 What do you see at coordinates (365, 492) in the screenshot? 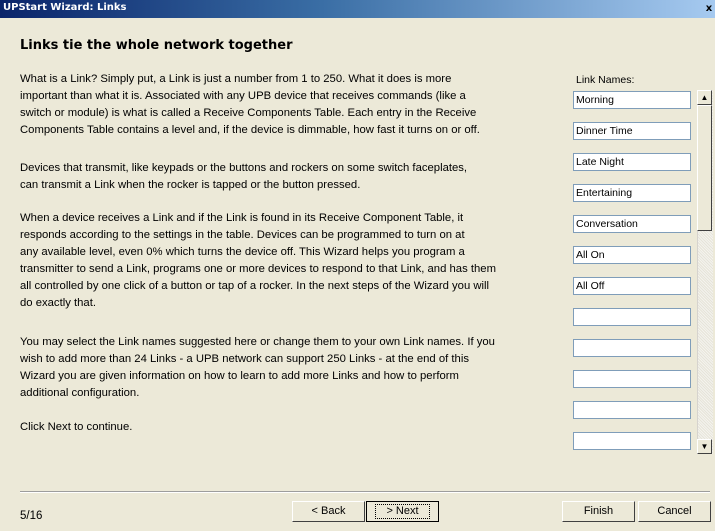
I see `footer-separator` at bounding box center [365, 492].